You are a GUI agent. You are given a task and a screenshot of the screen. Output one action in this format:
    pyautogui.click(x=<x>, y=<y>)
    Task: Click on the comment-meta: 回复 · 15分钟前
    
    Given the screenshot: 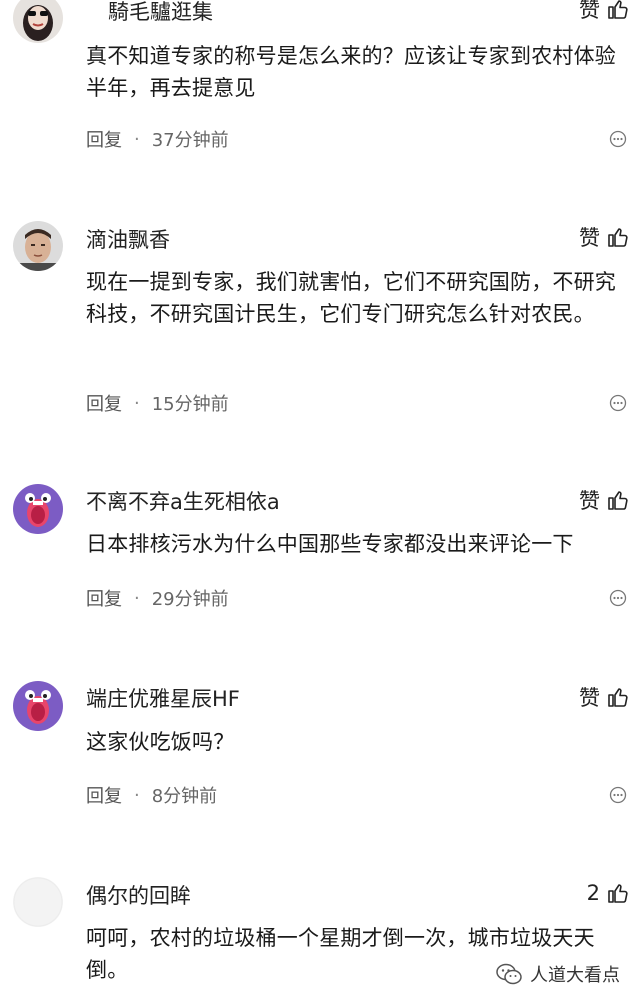 What is the action you would take?
    pyautogui.click(x=157, y=403)
    